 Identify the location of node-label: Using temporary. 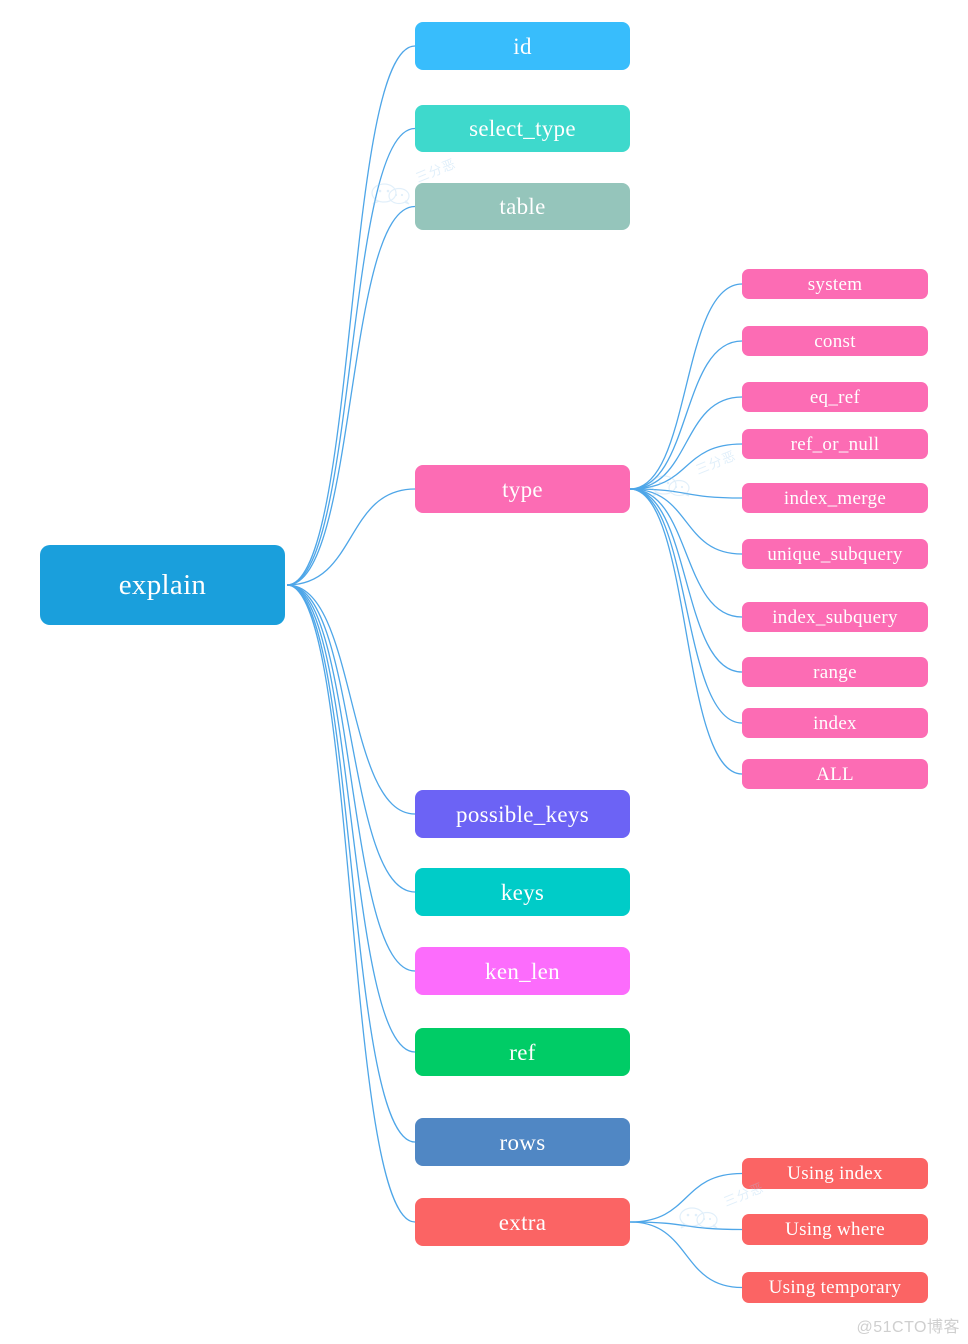
(835, 1287).